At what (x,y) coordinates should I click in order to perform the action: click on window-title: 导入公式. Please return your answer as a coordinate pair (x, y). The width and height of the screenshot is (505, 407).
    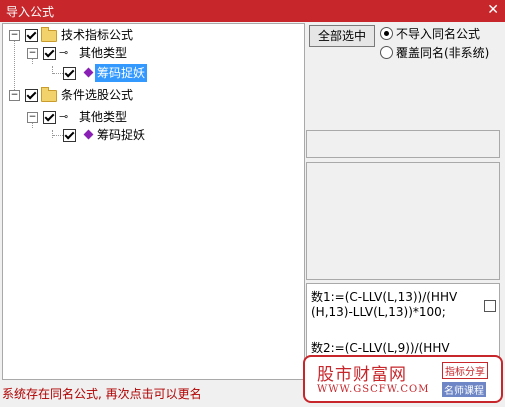
    Looking at the image, I should click on (30, 12).